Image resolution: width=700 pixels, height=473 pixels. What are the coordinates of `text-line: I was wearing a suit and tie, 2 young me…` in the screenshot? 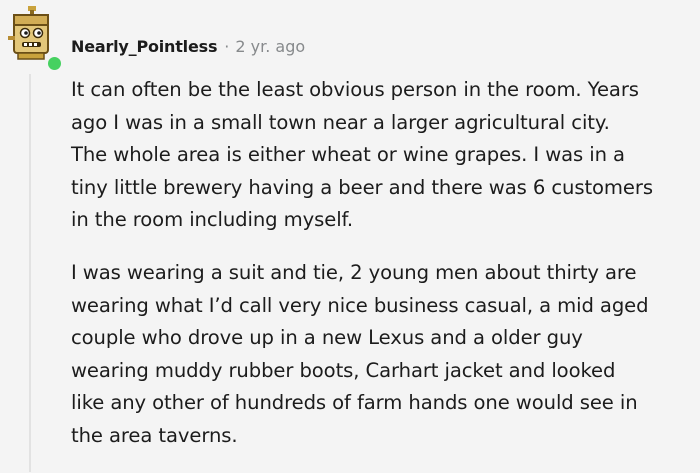 It's located at (354, 272).